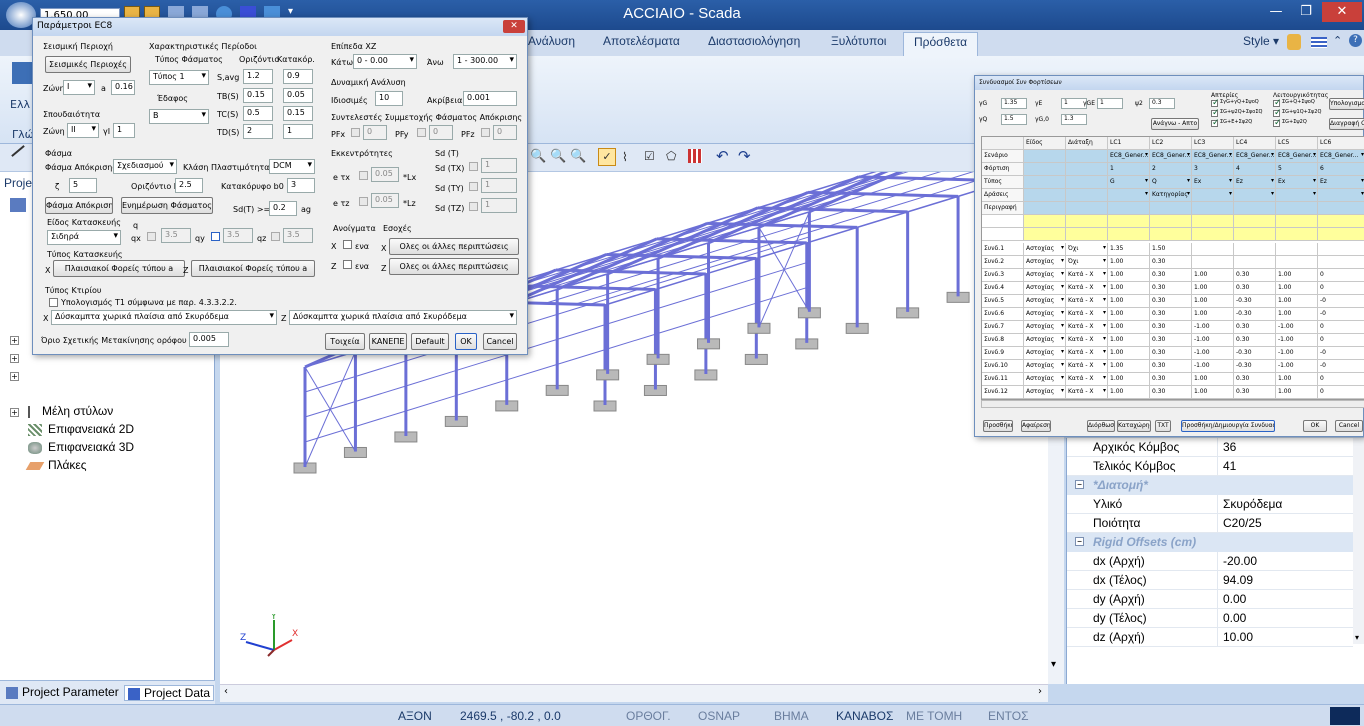 This screenshot has height=726, width=1364. Describe the element at coordinates (298, 131) in the screenshot. I see `td-v-input: 1` at that location.